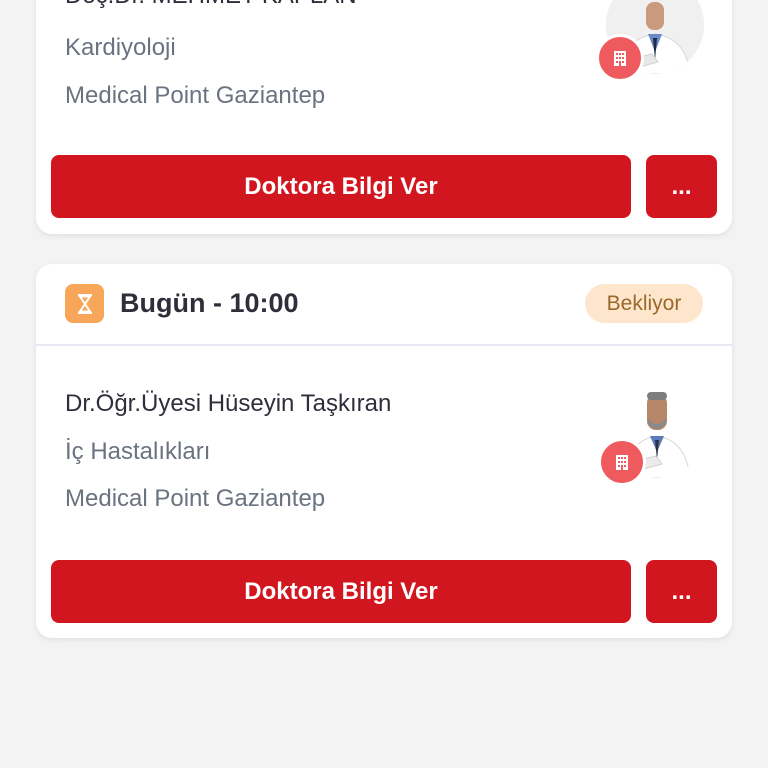  What do you see at coordinates (138, 451) in the screenshot?
I see `doctor-specialty: İç Hastalıkları` at bounding box center [138, 451].